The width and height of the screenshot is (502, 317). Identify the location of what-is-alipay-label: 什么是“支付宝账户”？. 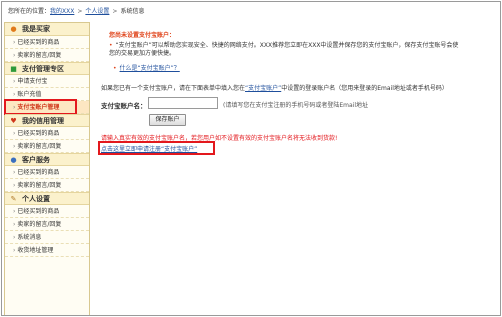
(150, 68).